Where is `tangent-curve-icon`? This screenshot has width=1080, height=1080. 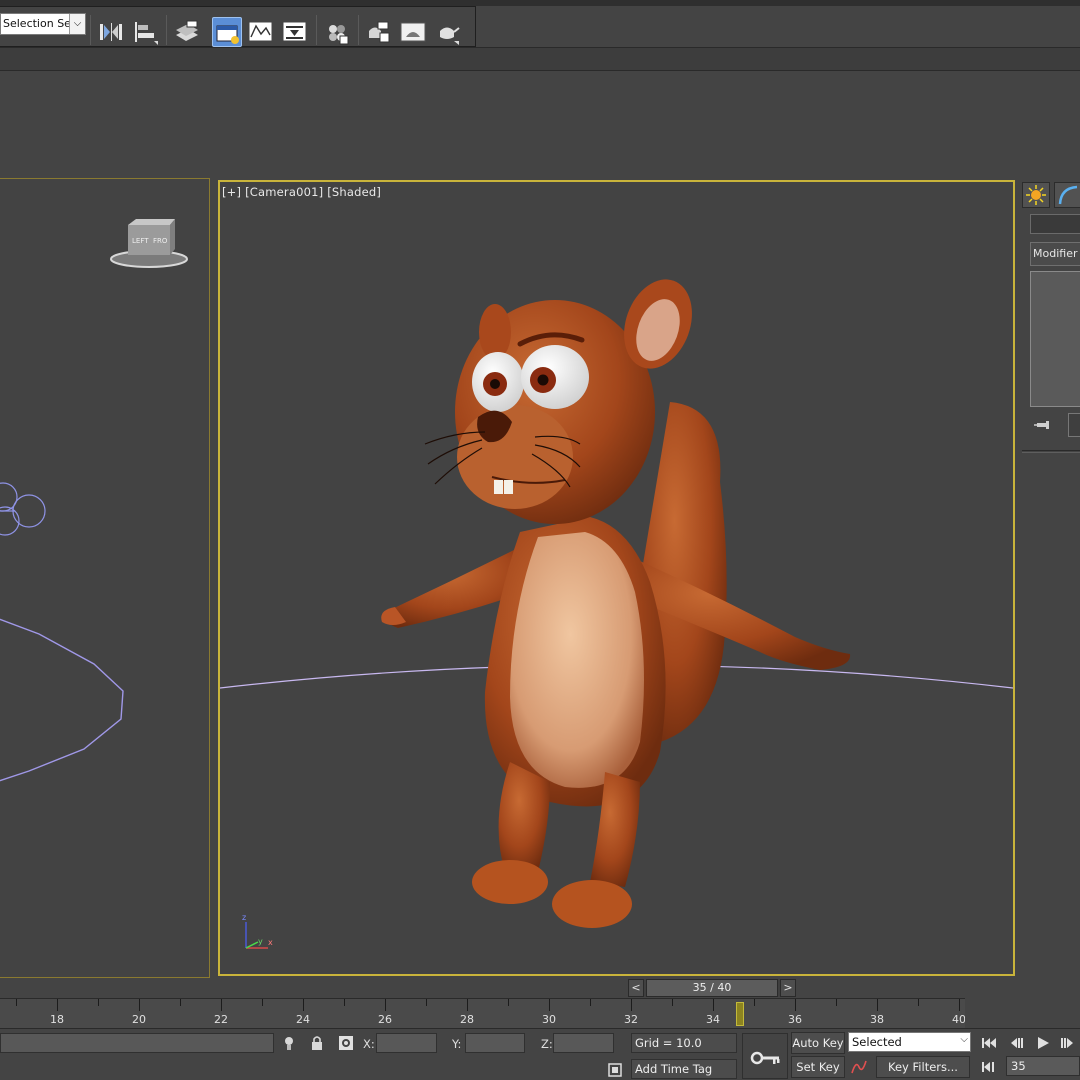 tangent-curve-icon is located at coordinates (859, 1067).